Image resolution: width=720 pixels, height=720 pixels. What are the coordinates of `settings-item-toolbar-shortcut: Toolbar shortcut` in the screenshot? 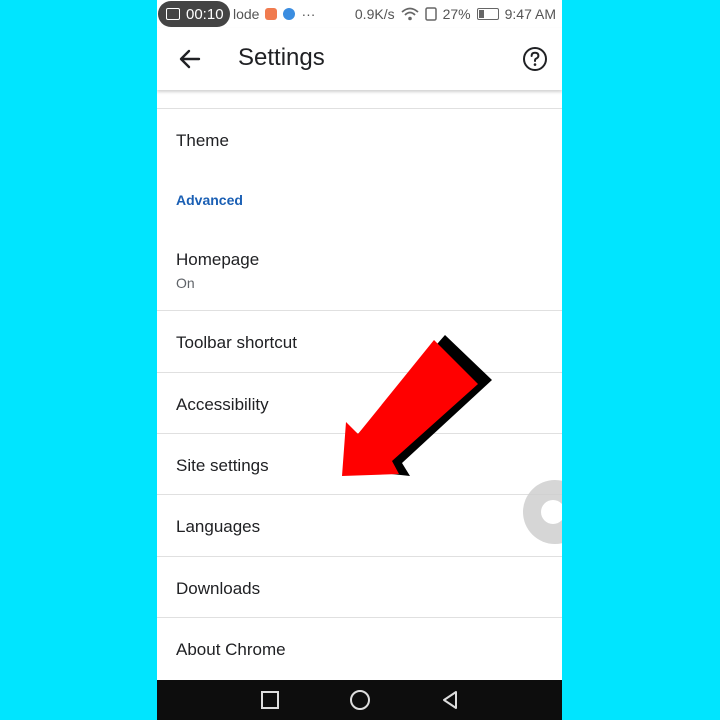 It's located at (359, 341).